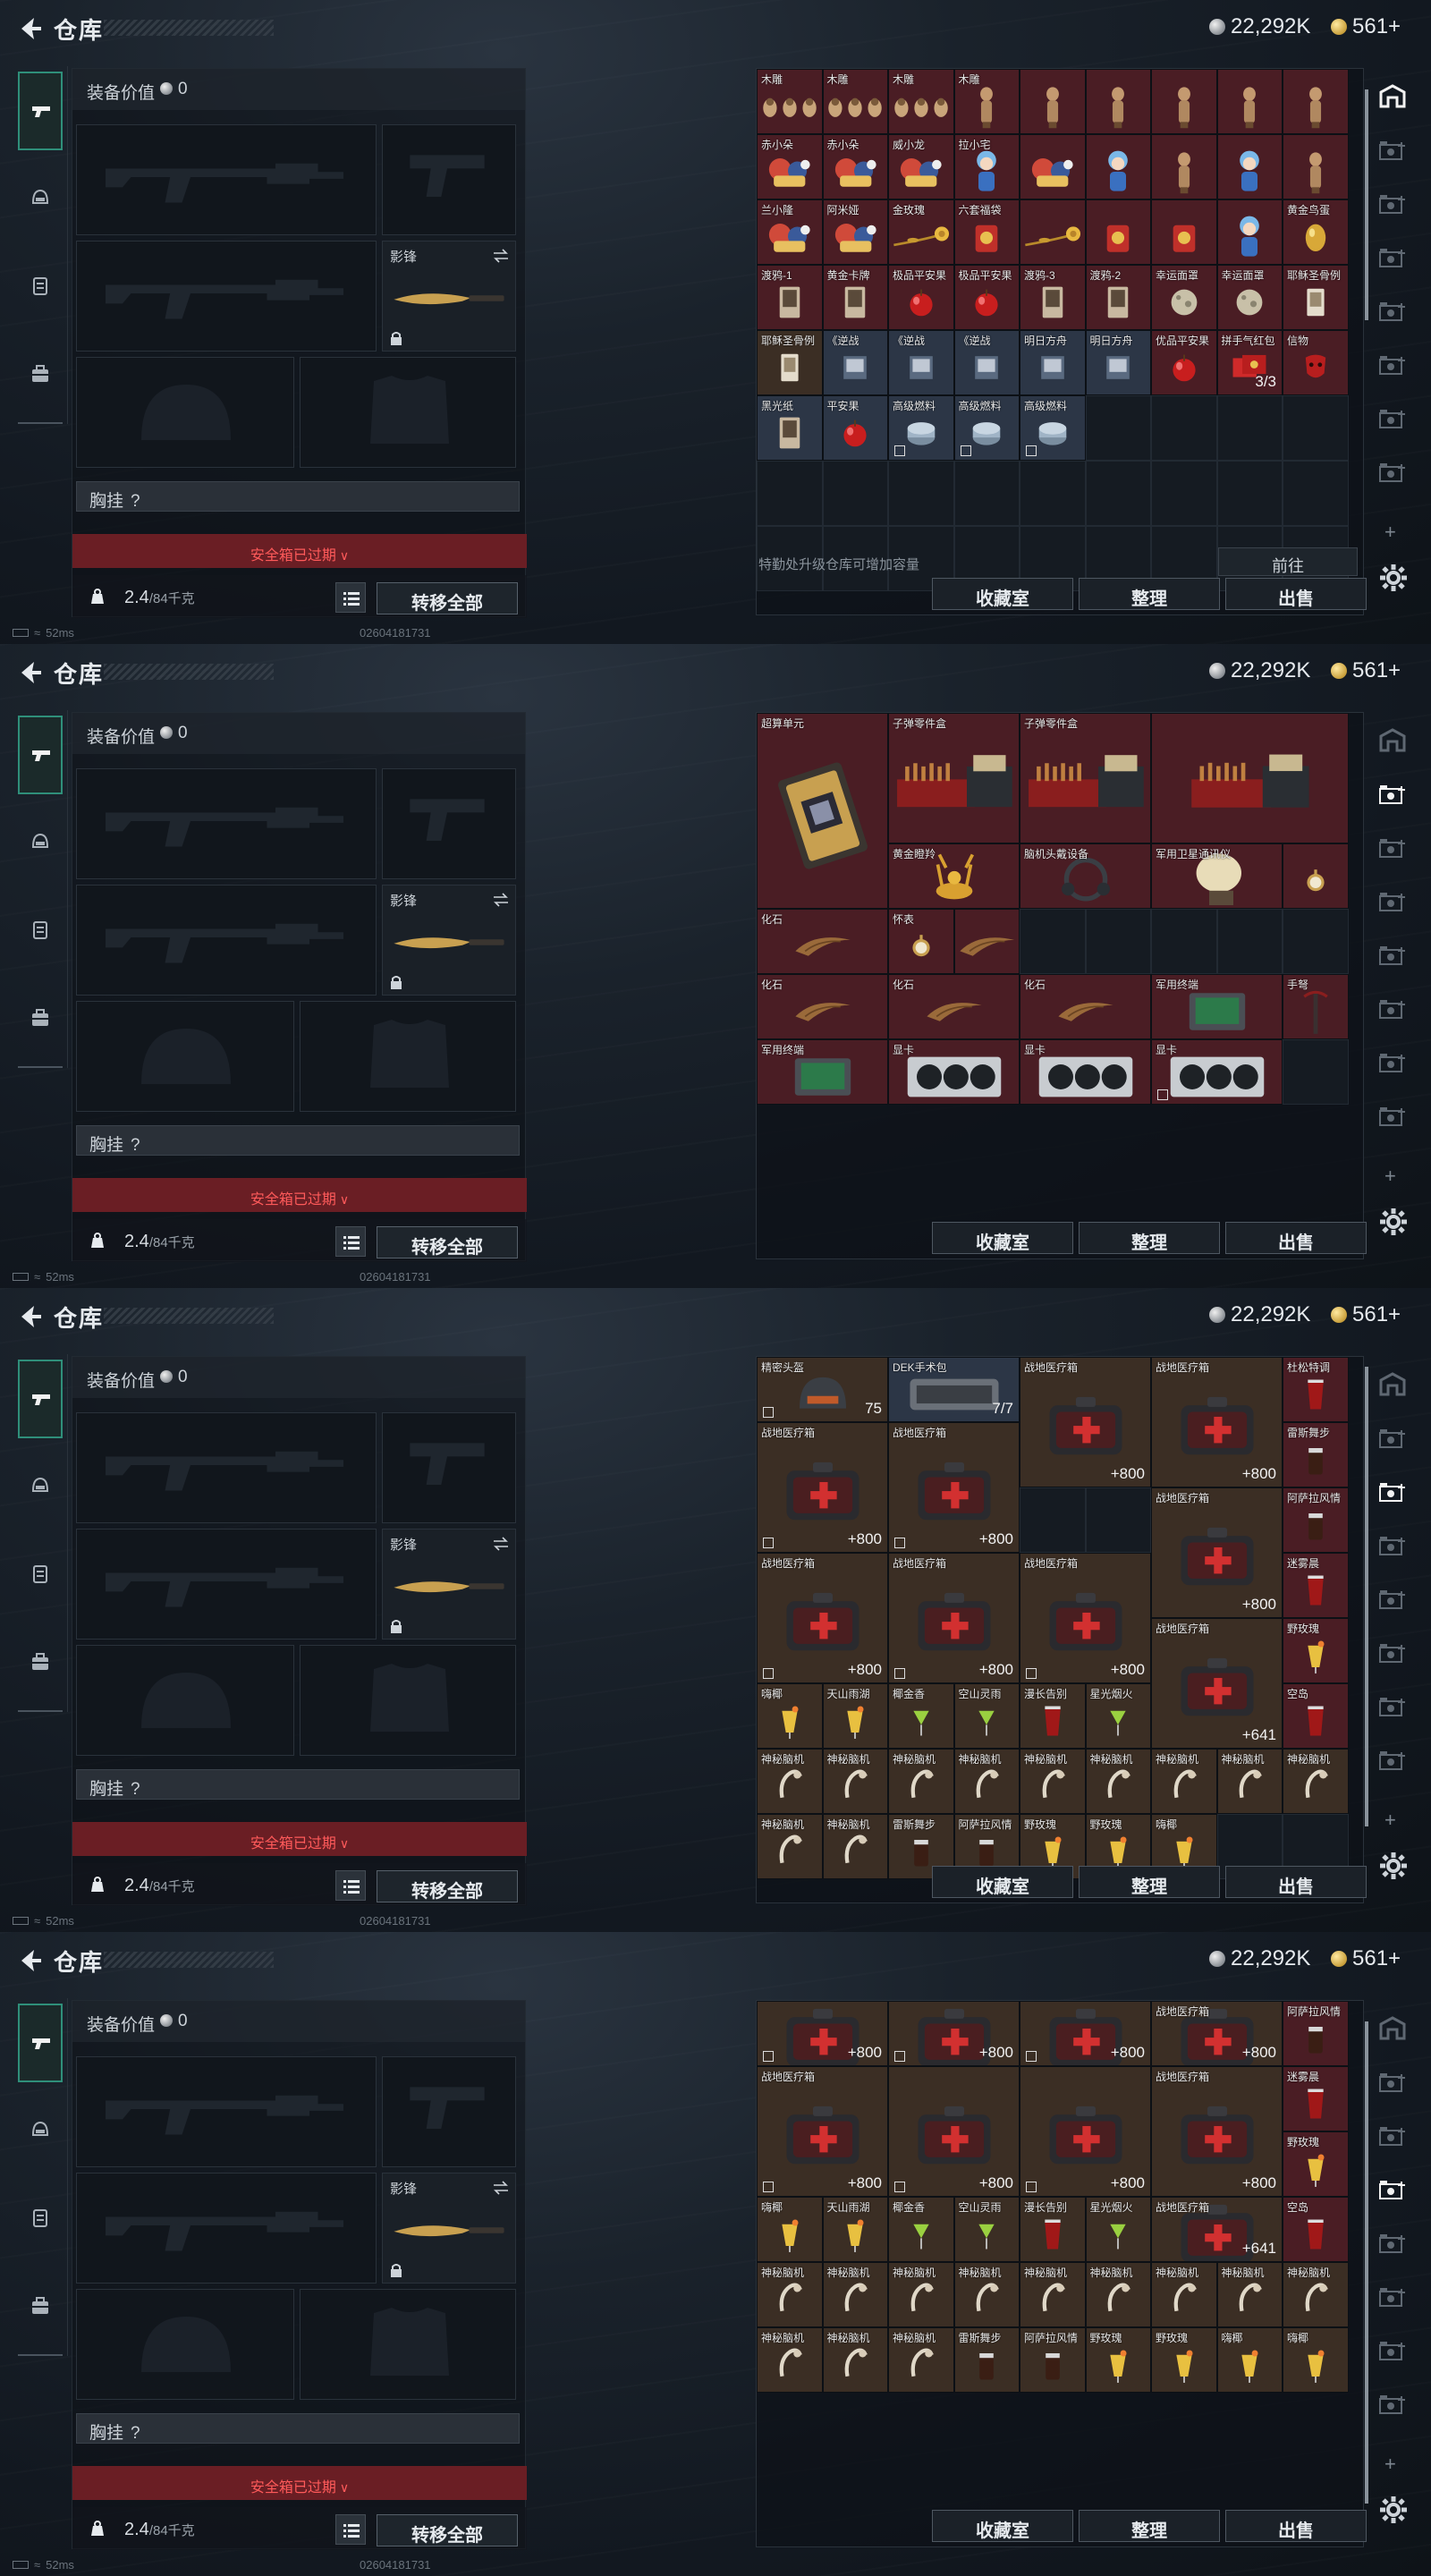 This screenshot has height=2576, width=1431. I want to click on inventory-item: 拼手气红包 3/3, so click(1250, 362).